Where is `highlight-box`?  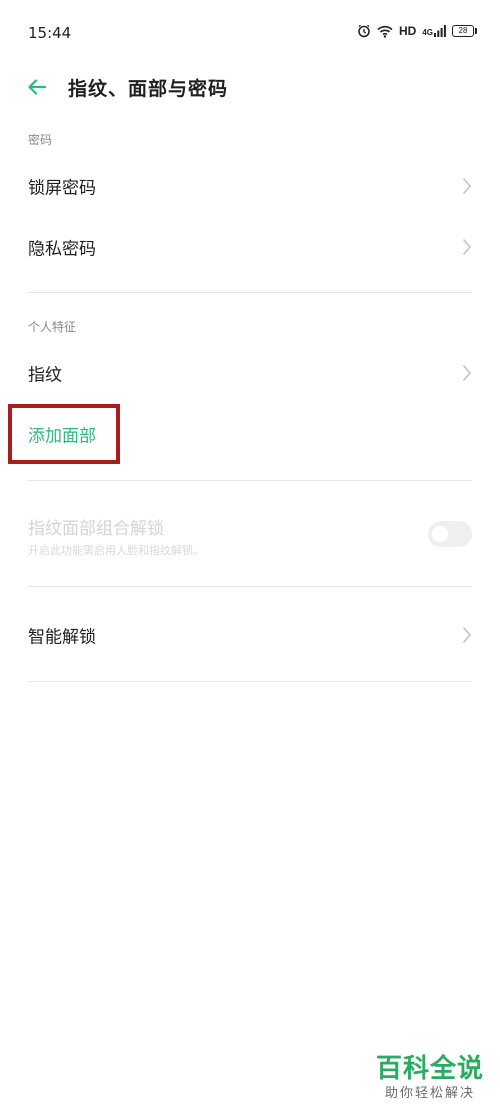
highlight-box is located at coordinates (64, 434).